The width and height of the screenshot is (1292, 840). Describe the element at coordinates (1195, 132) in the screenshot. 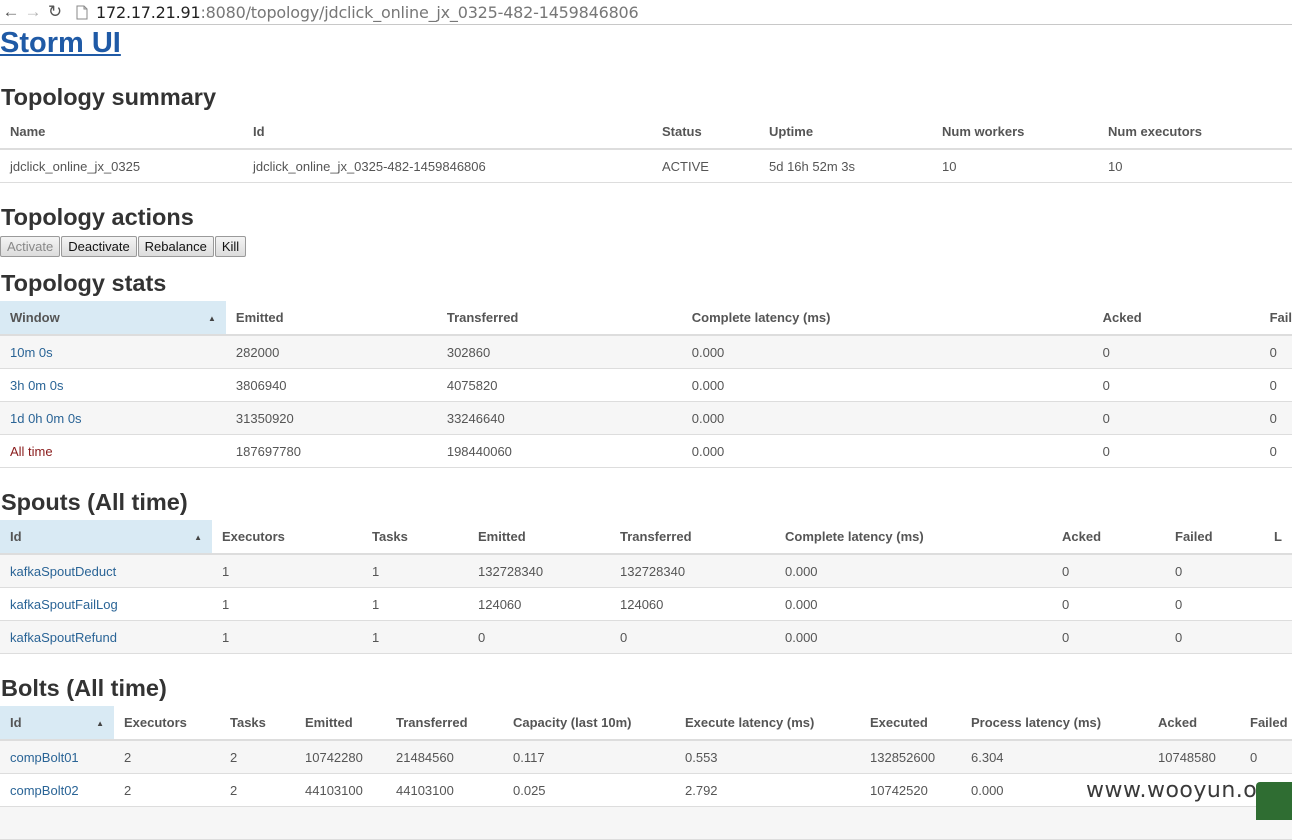

I see `column-header: Num executors` at that location.